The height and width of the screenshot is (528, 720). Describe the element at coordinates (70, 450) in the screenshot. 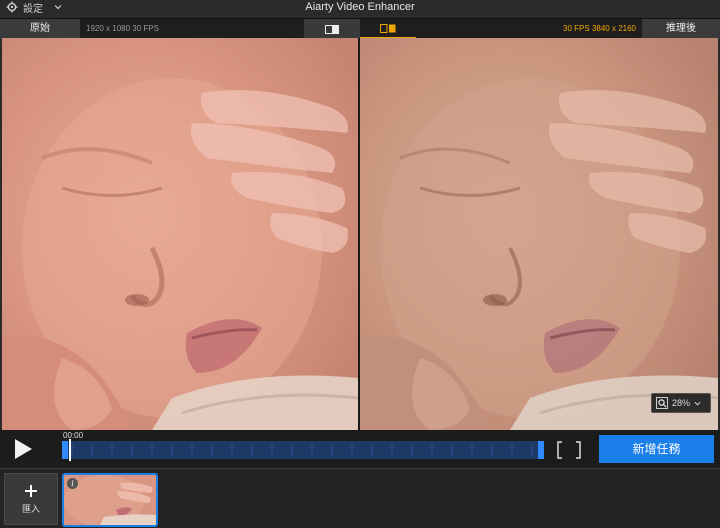

I see `playhead` at that location.